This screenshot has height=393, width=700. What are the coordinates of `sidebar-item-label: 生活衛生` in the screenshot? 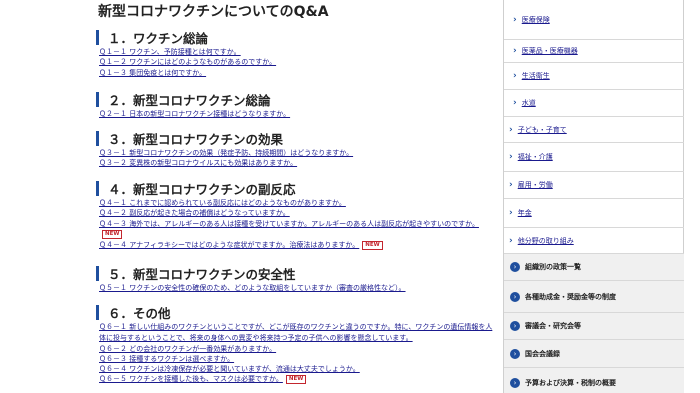 It's located at (535, 76).